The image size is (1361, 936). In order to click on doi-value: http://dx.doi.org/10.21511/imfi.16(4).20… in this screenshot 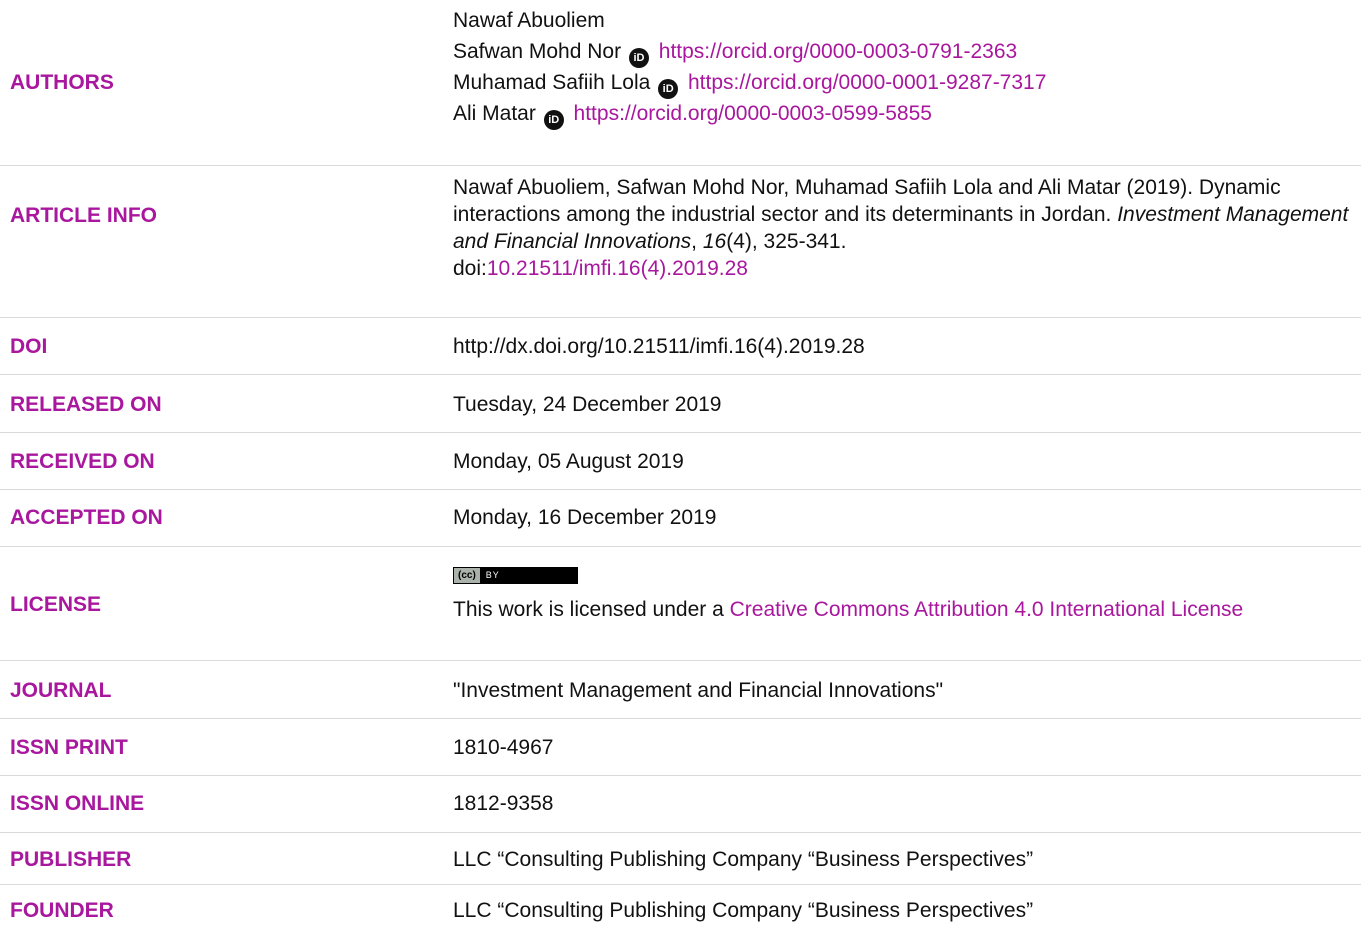, I will do `click(659, 346)`.